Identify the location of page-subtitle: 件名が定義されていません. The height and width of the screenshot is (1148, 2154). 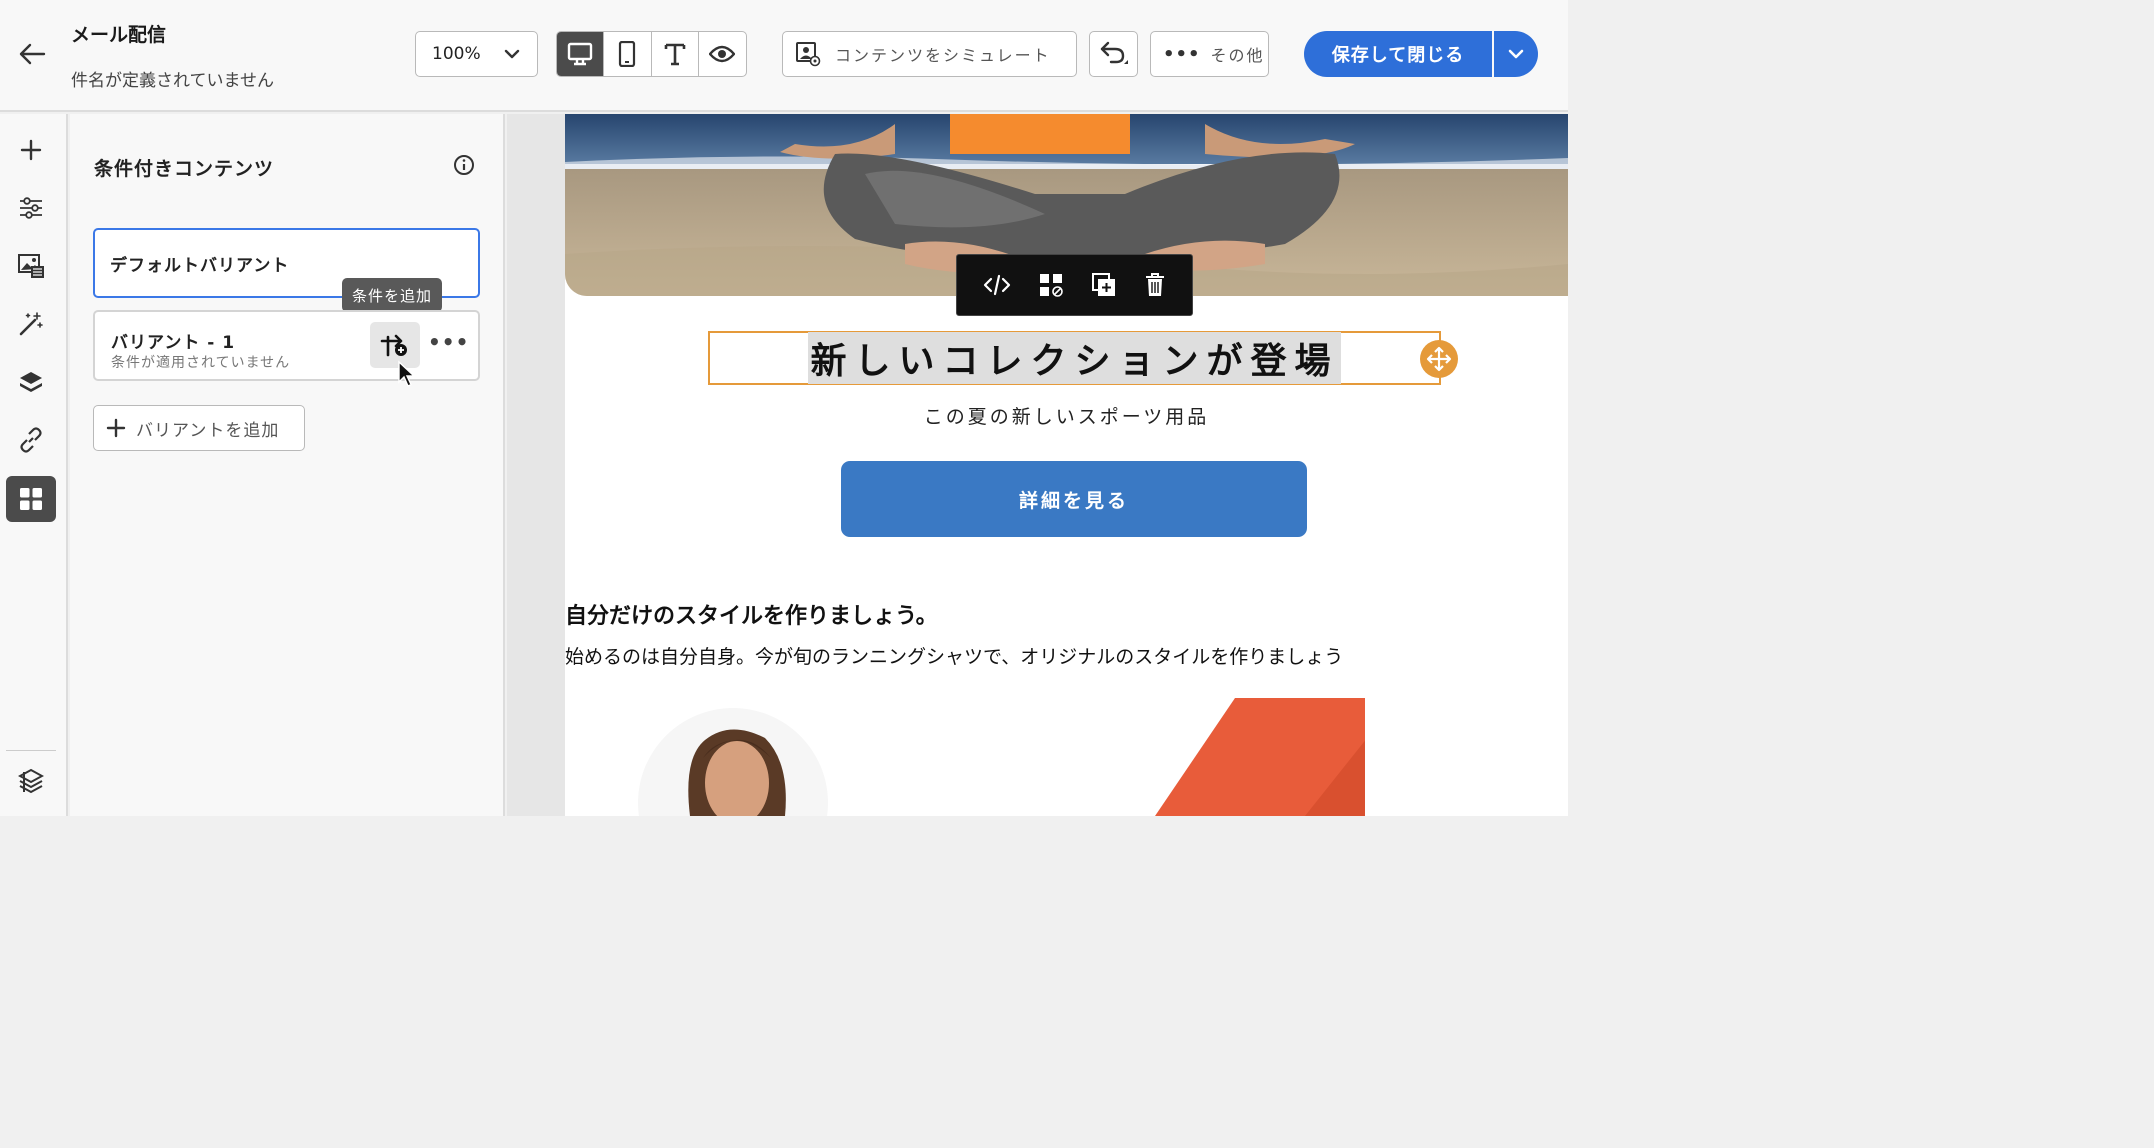
(172, 81).